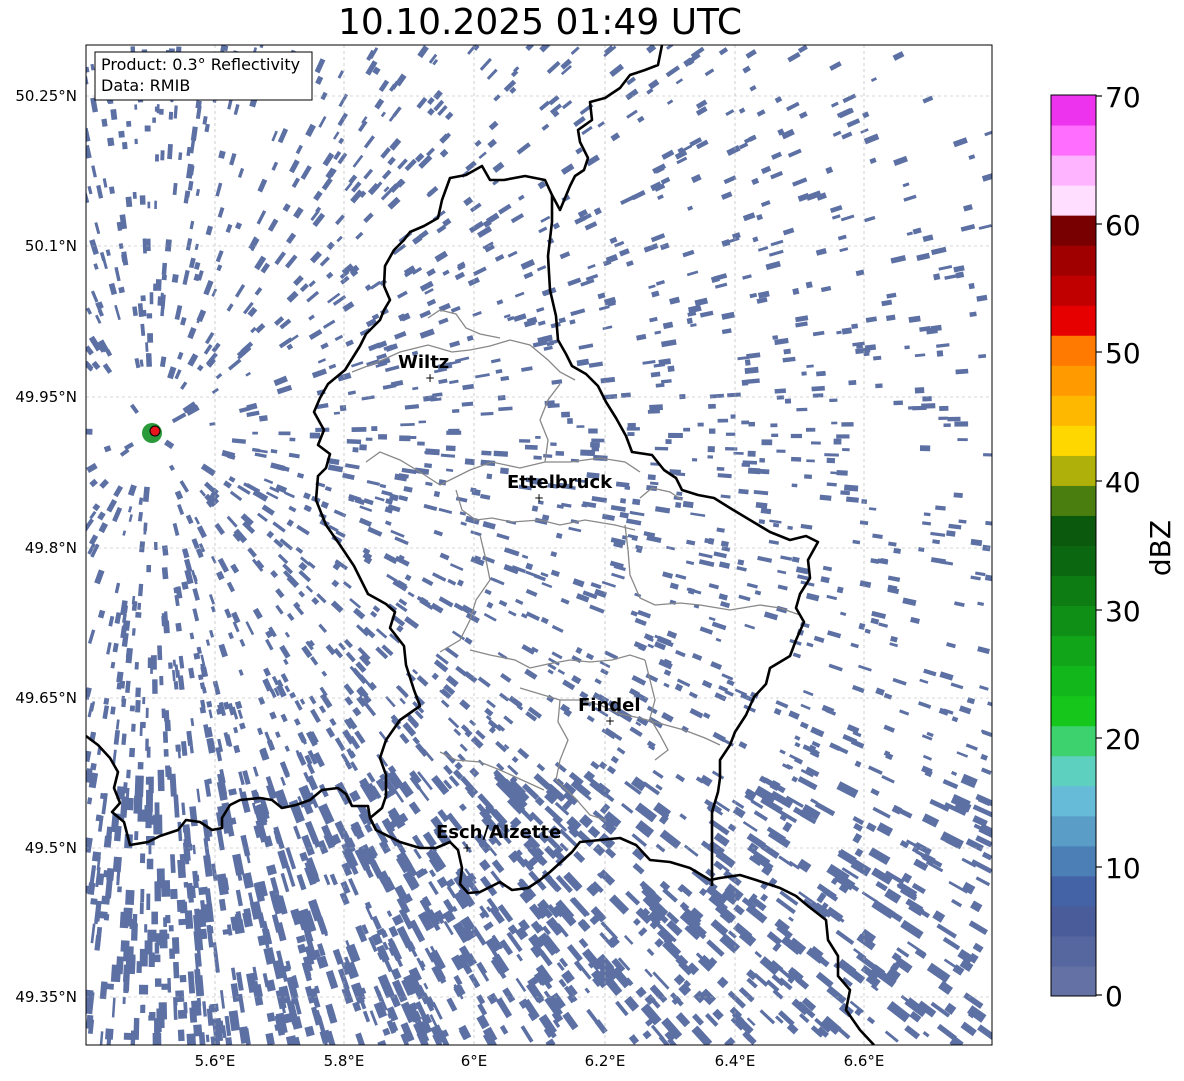 This screenshot has height=1081, width=1184. What do you see at coordinates (423, 362) in the screenshot?
I see `city-label: Wiltz` at bounding box center [423, 362].